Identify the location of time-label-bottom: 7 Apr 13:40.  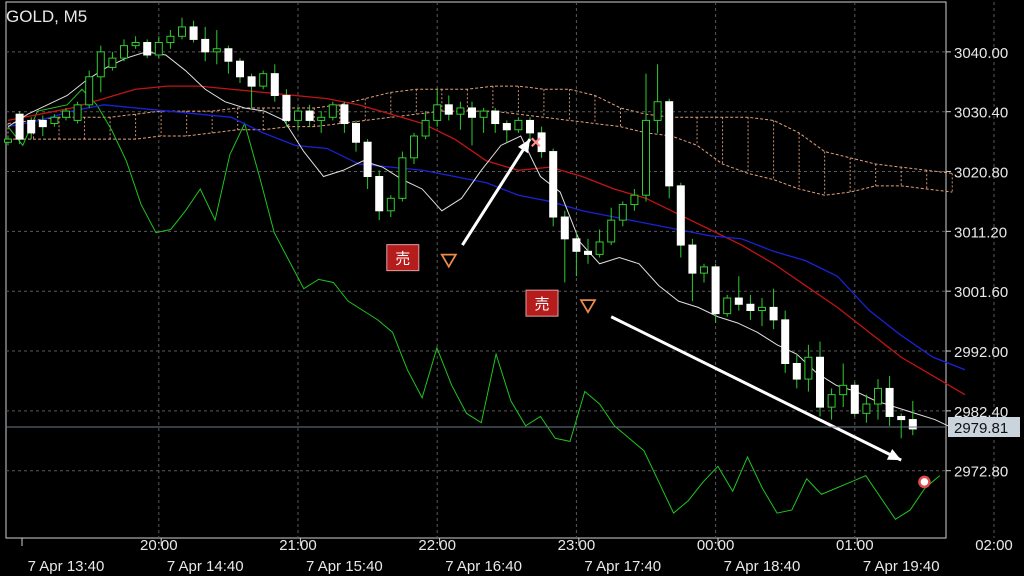
(66, 566).